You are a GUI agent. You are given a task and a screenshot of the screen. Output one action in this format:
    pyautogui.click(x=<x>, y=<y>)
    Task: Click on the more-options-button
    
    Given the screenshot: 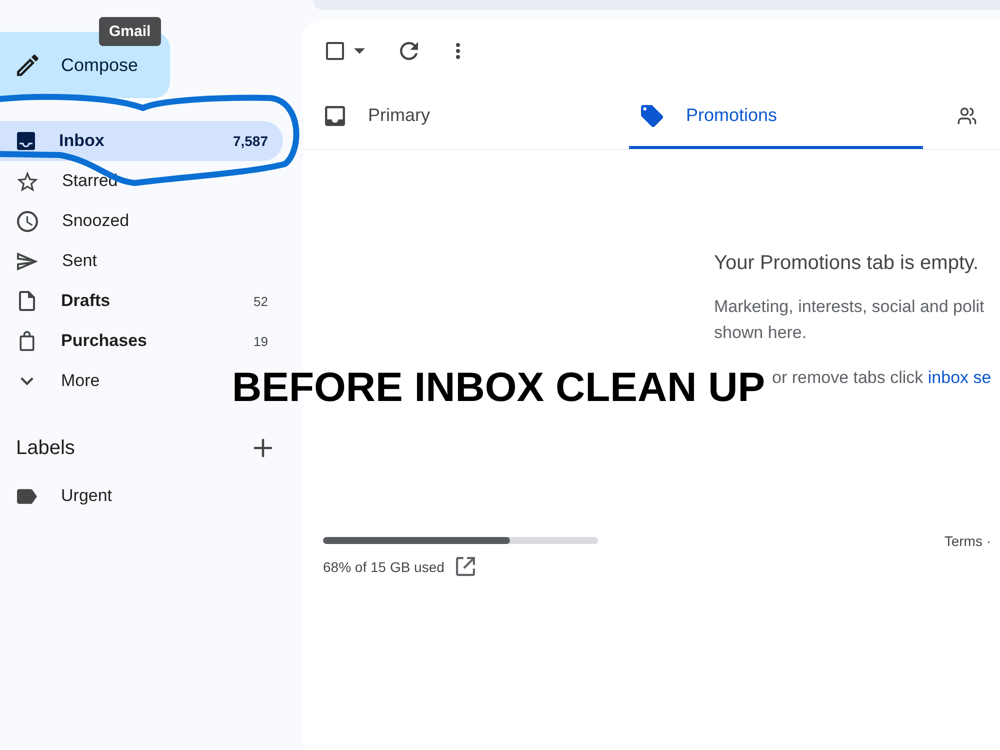 What is the action you would take?
    pyautogui.click(x=458, y=51)
    